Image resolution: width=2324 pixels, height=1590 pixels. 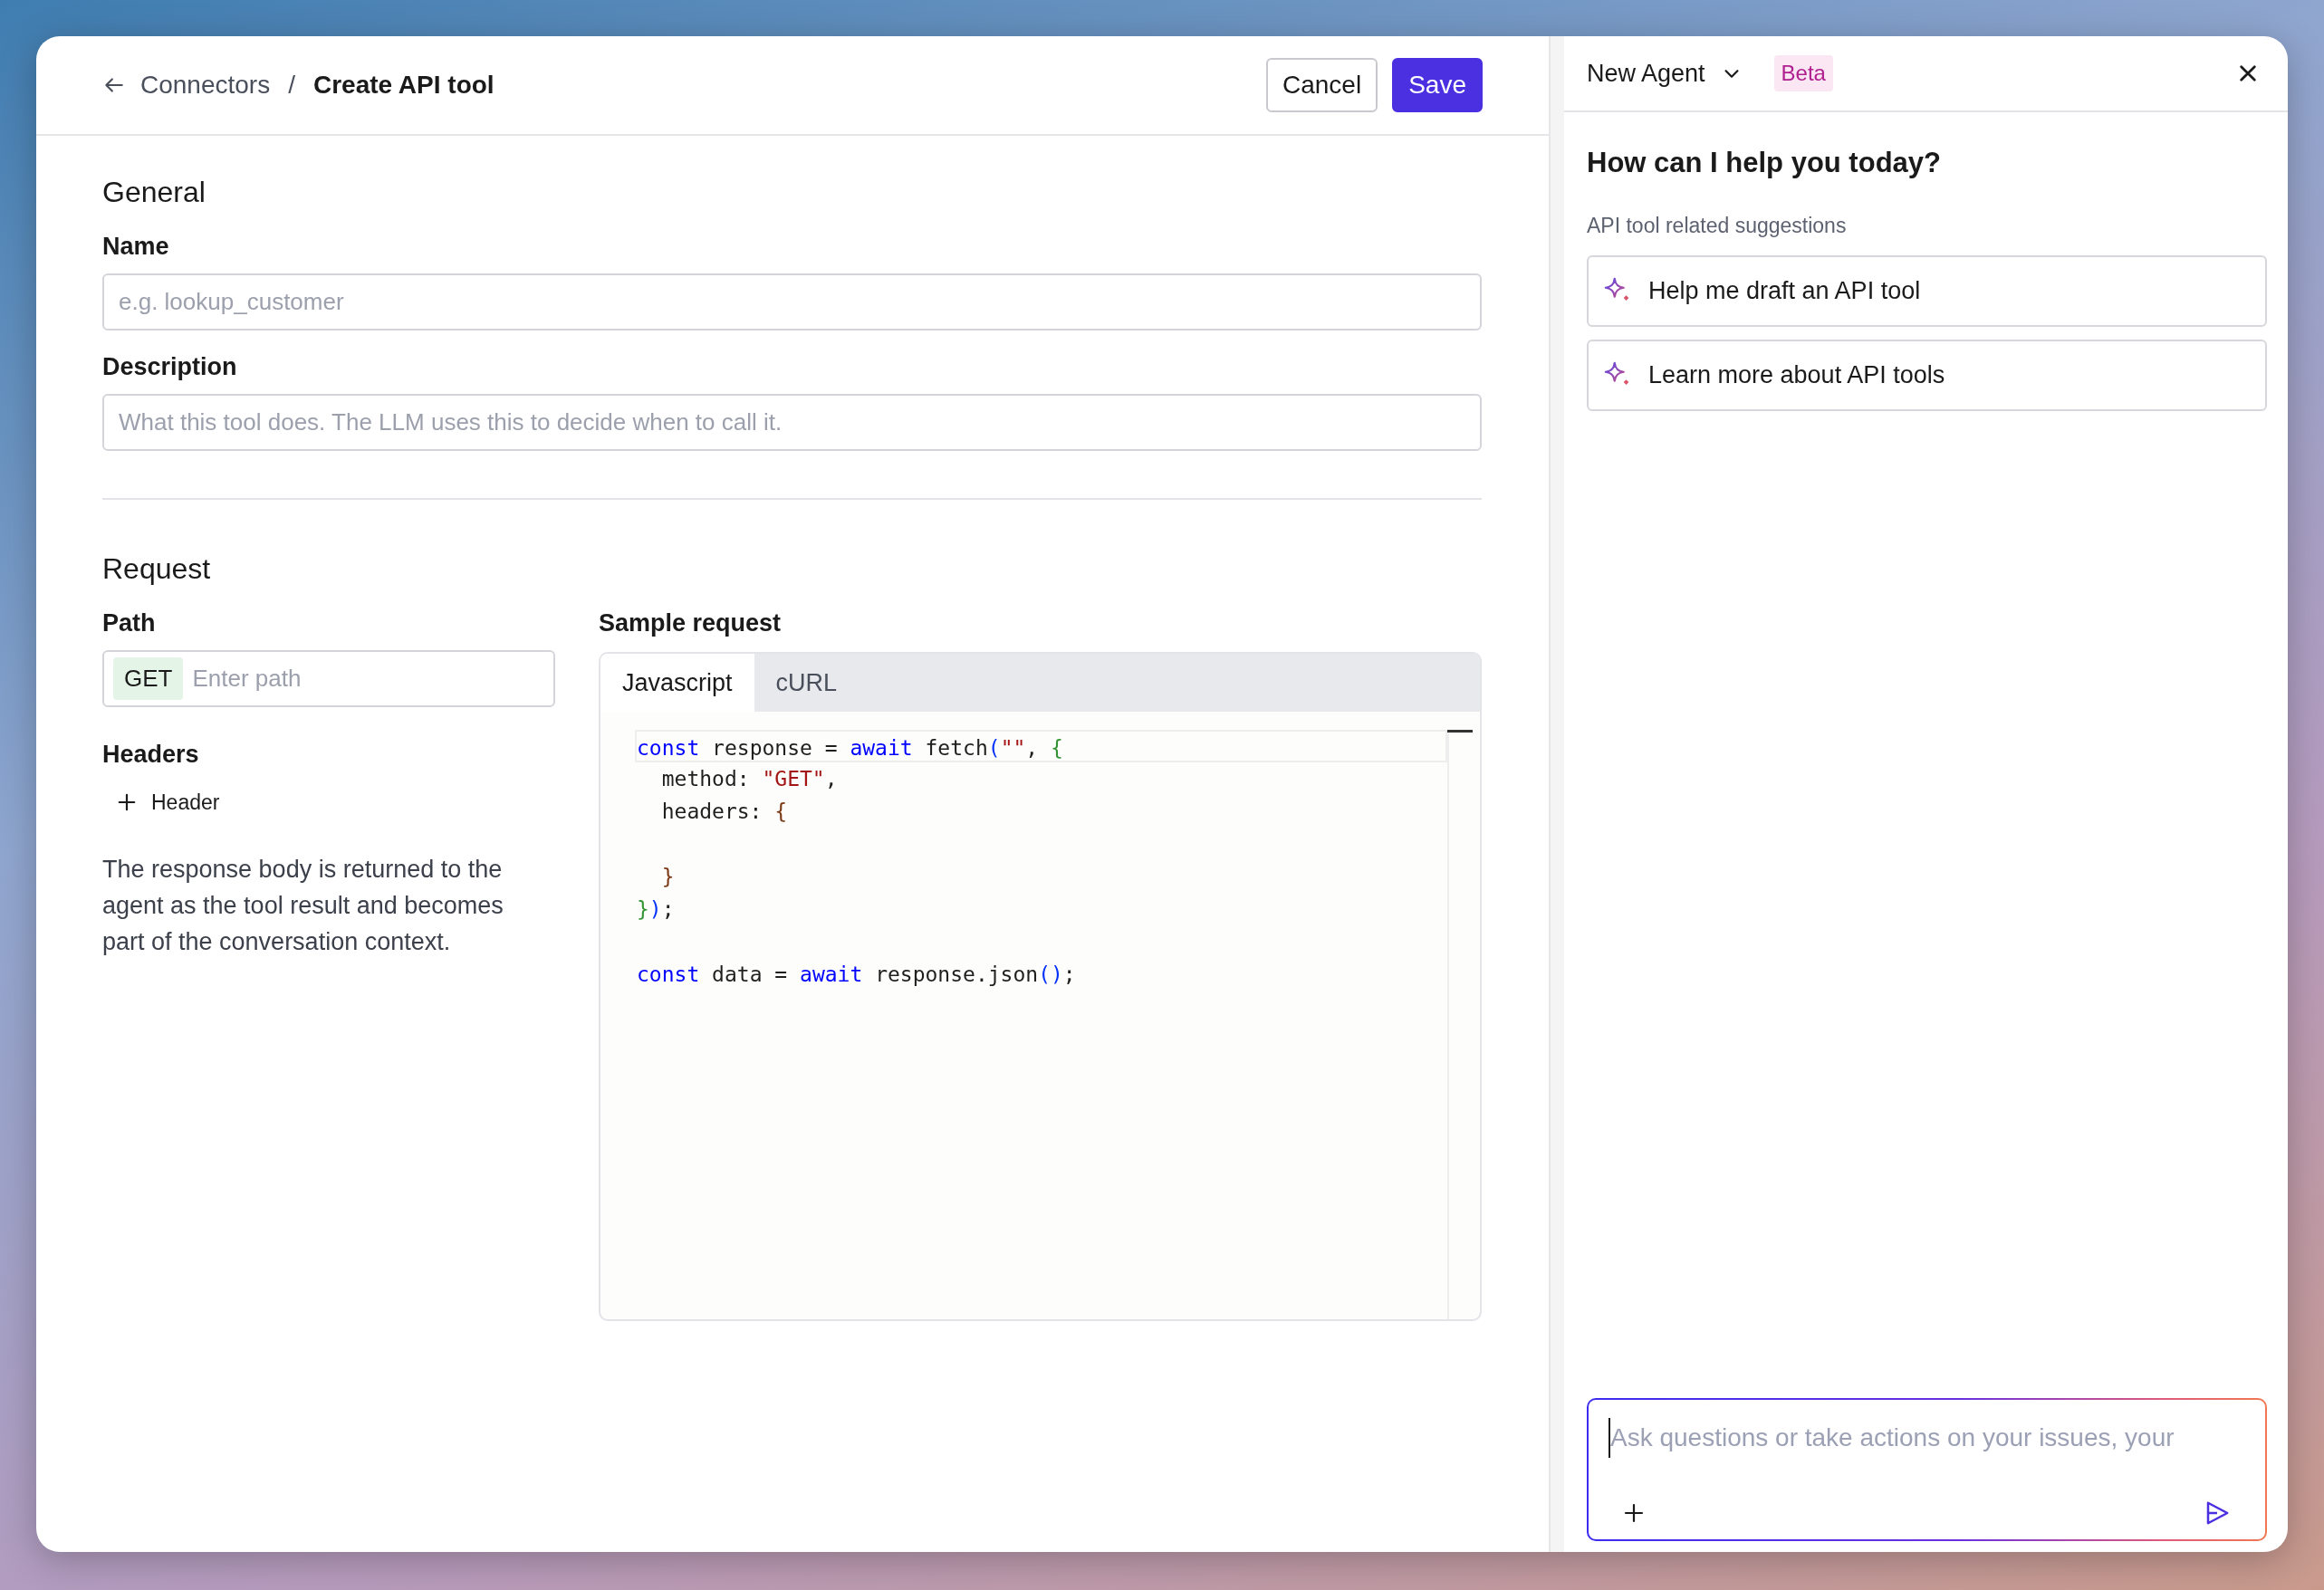 What do you see at coordinates (303, 905) in the screenshot?
I see `response-note: The response body is returned to the agent as the tool result and becomes part of the conversation context.` at bounding box center [303, 905].